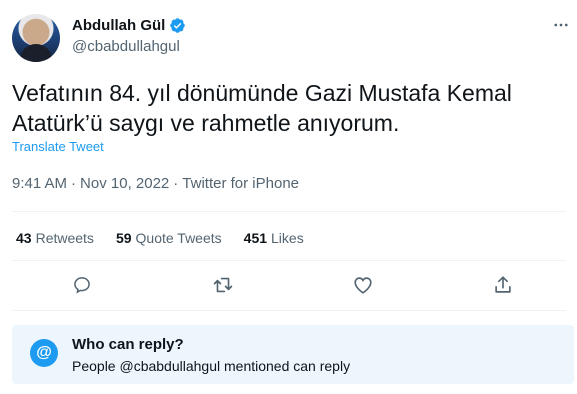 The width and height of the screenshot is (577, 394). Describe the element at coordinates (58, 146) in the screenshot. I see `translate-tweet-link: Translate Tweet` at that location.